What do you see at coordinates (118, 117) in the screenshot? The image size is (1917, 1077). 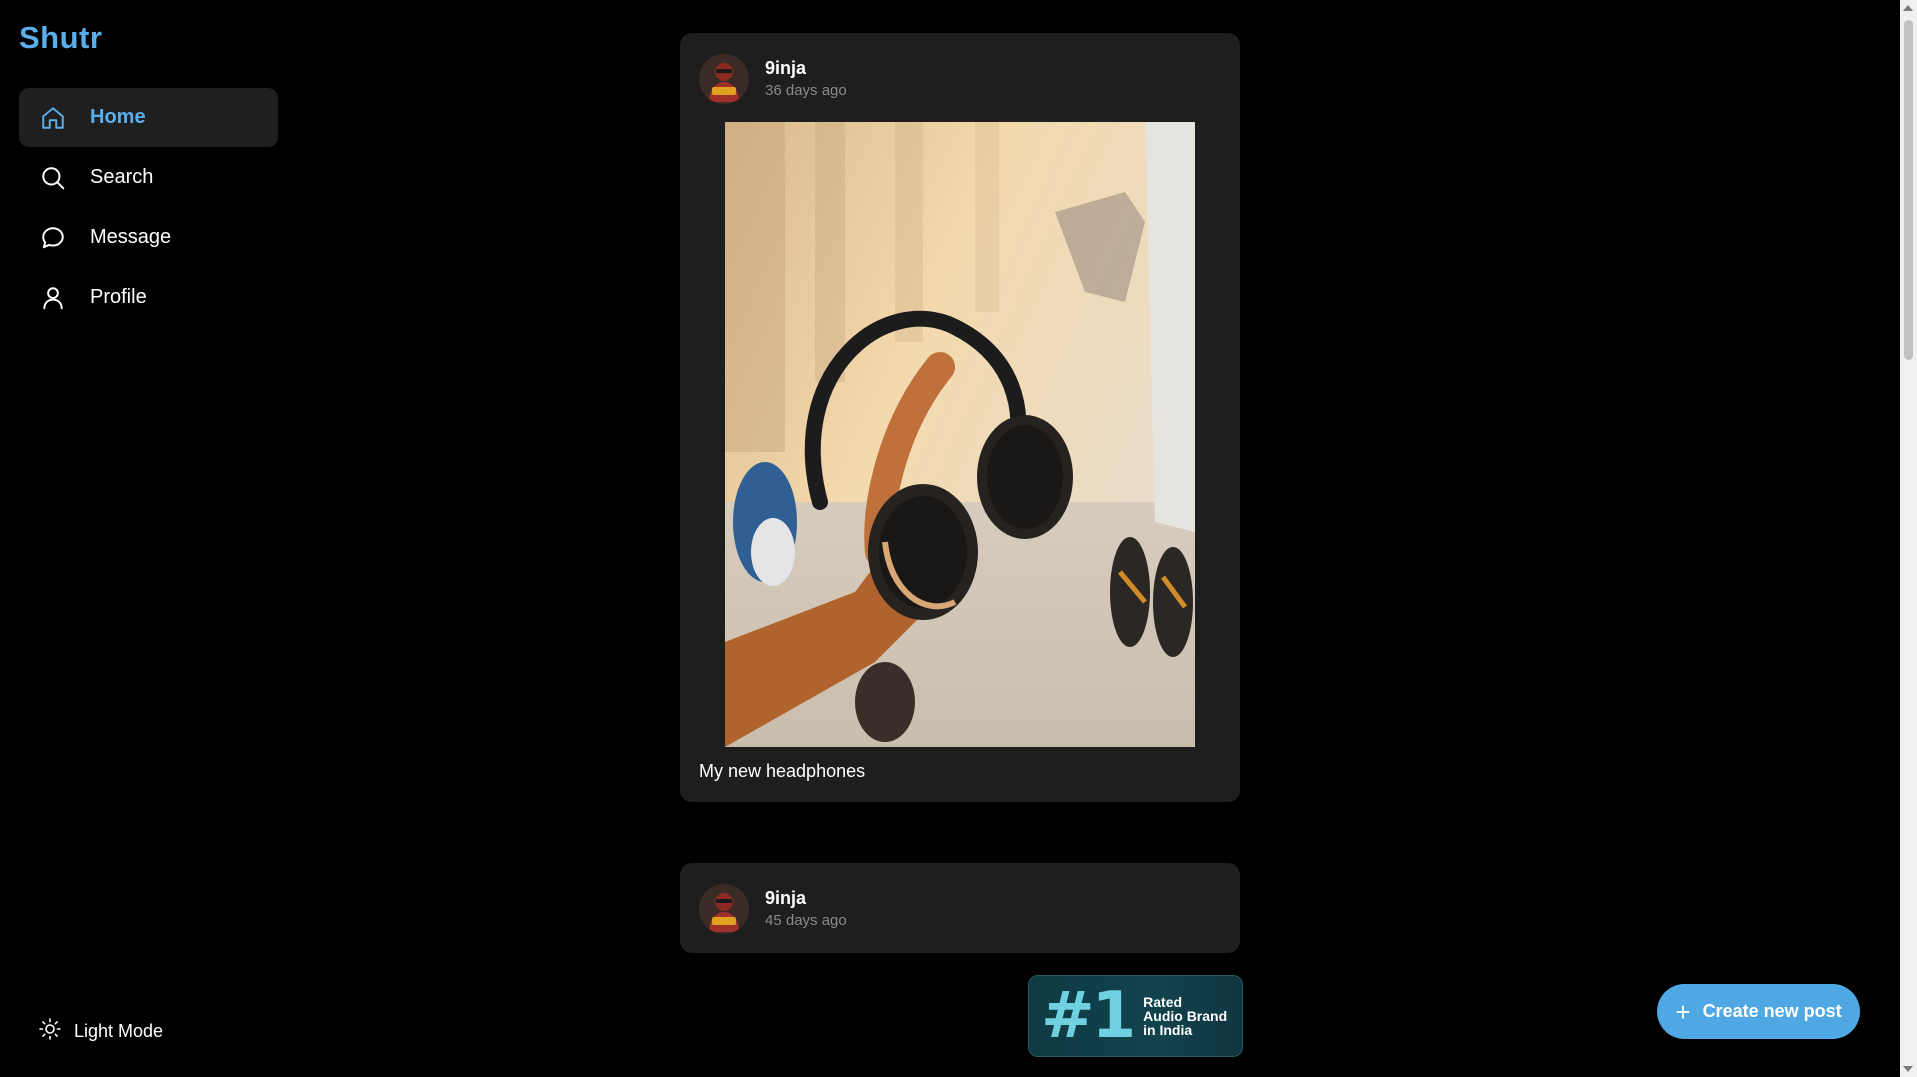 I see `sidebar-item-label: Home` at bounding box center [118, 117].